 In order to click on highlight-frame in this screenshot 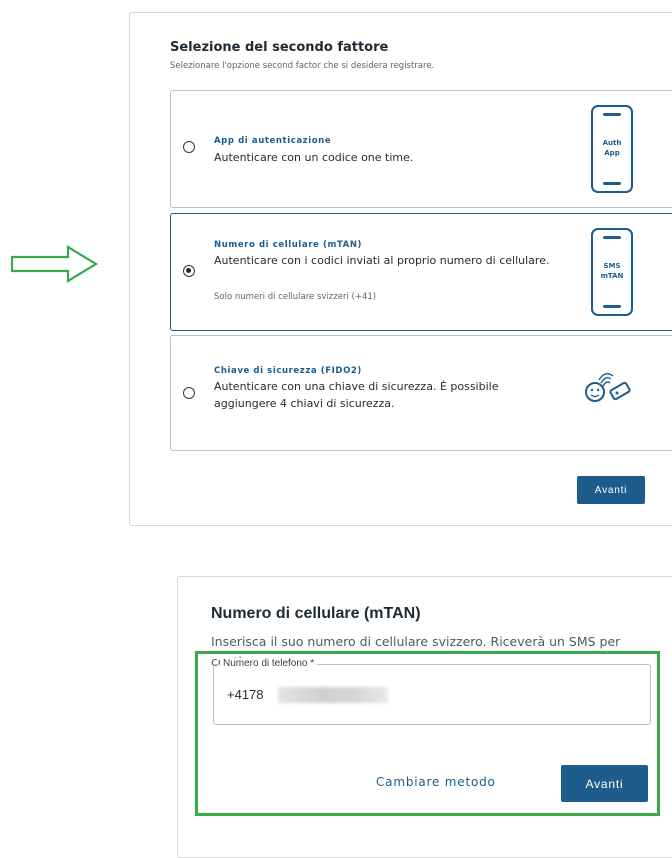, I will do `click(427, 733)`.